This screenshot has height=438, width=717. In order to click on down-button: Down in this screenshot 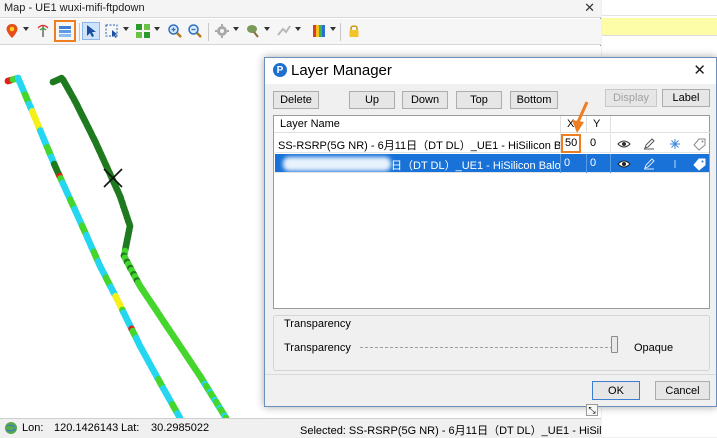, I will do `click(425, 100)`.